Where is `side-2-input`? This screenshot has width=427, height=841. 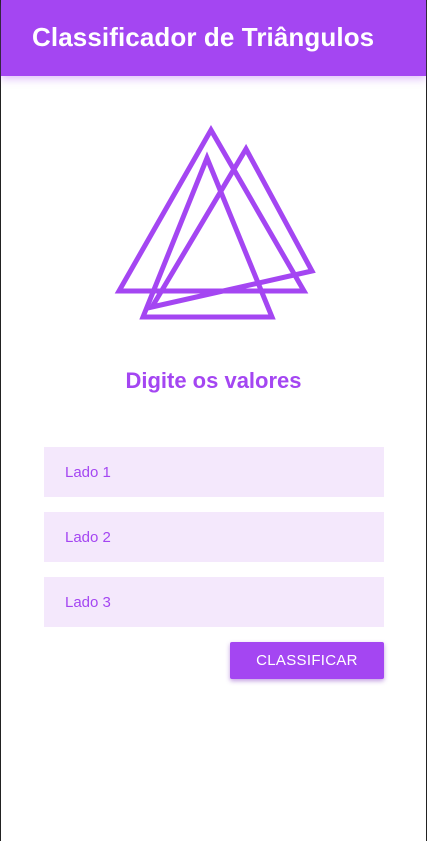
side-2-input is located at coordinates (214, 537).